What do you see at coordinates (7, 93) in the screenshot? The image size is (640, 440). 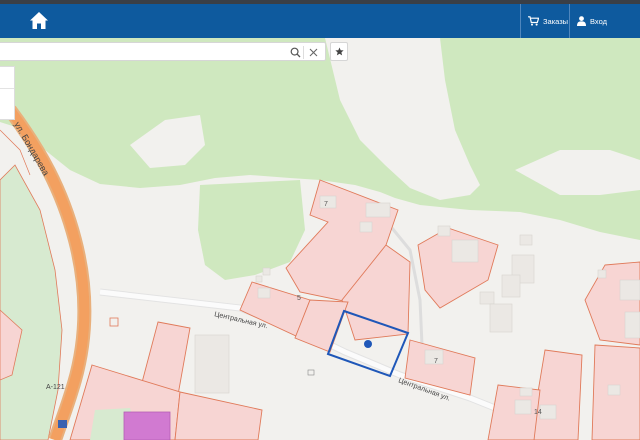 I see `layer-panel` at bounding box center [7, 93].